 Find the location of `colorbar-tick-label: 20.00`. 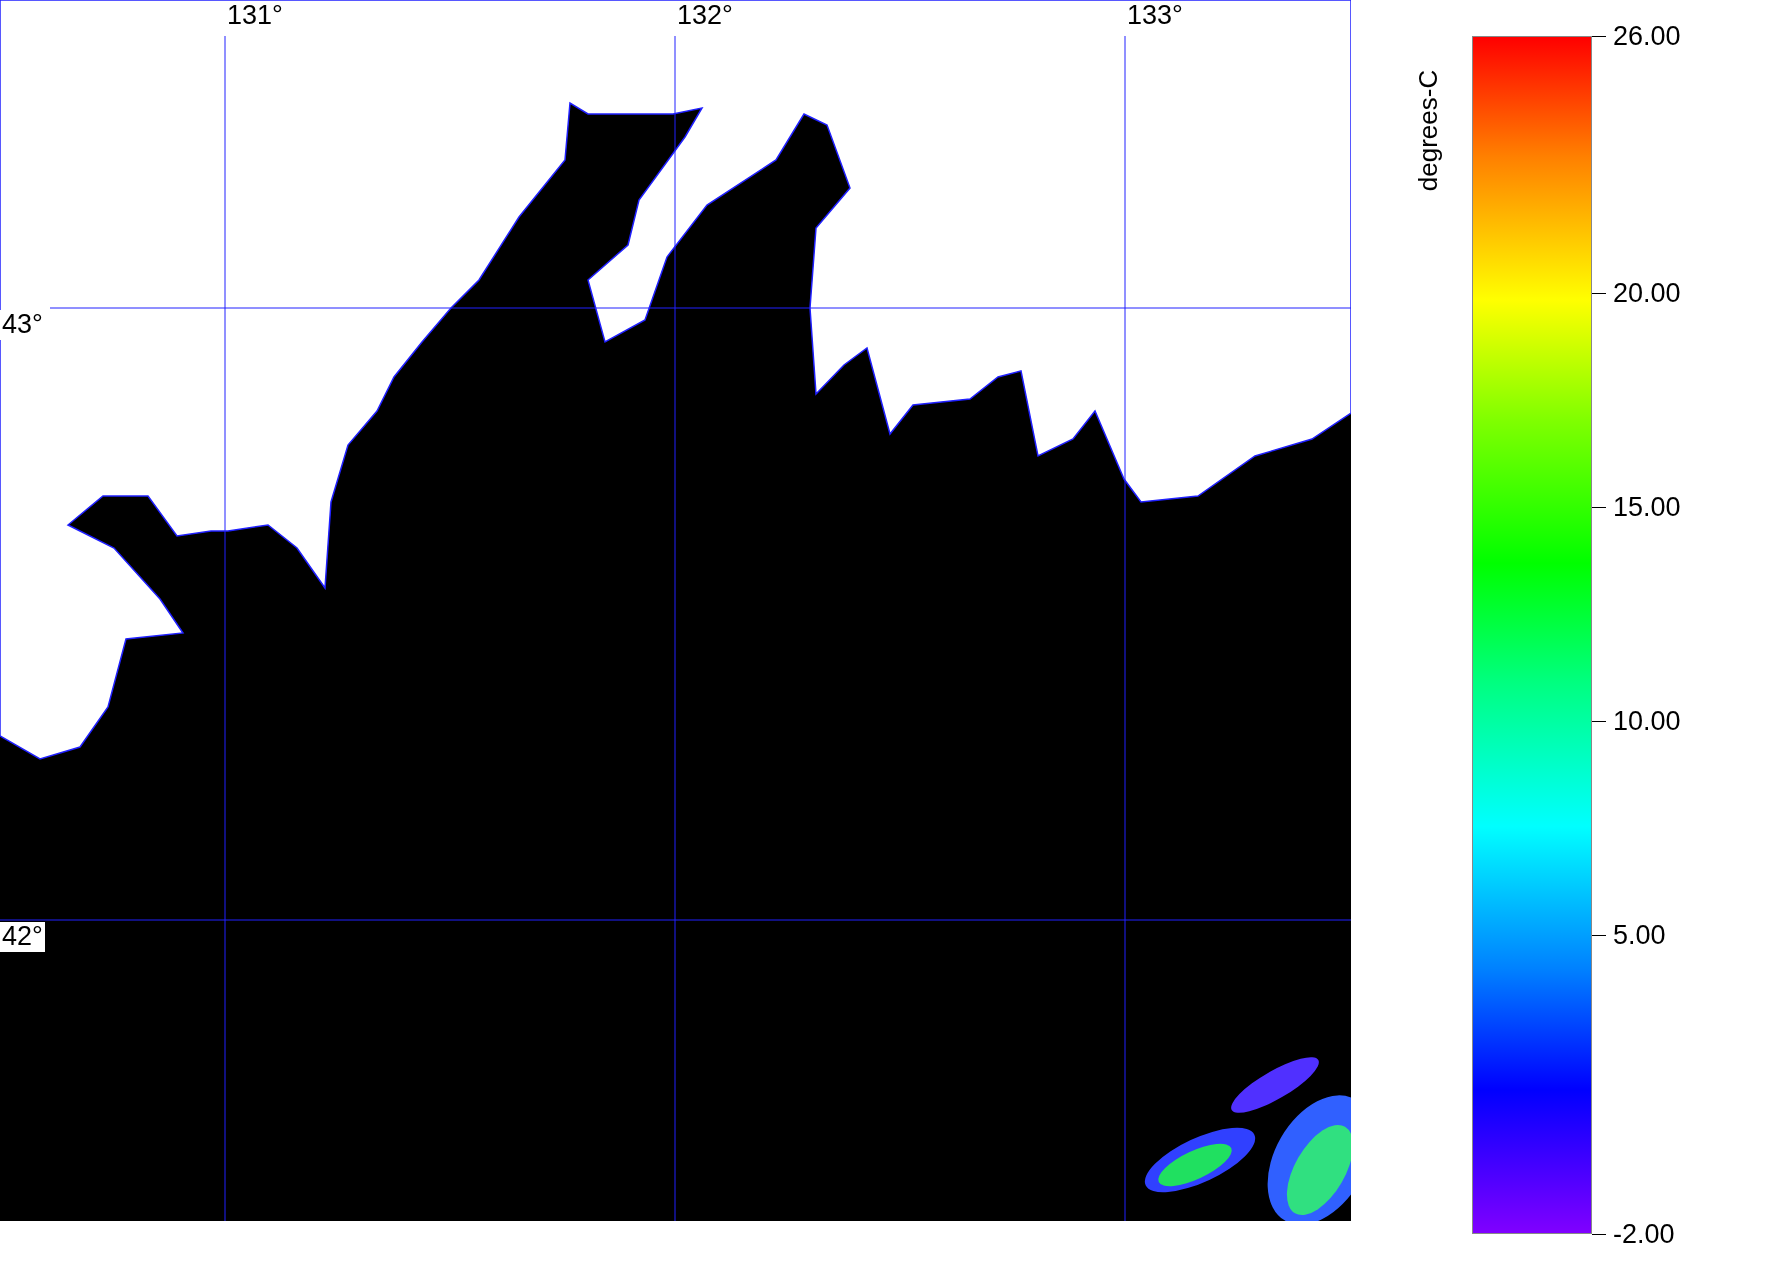

colorbar-tick-label: 20.00 is located at coordinates (1647, 293).